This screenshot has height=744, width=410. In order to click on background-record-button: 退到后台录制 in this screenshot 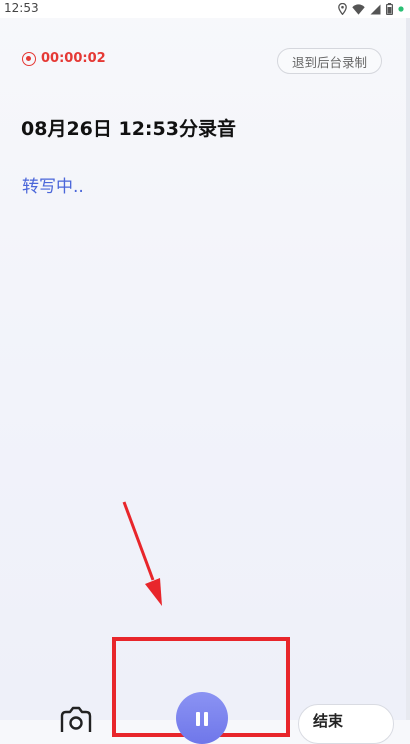, I will do `click(329, 61)`.